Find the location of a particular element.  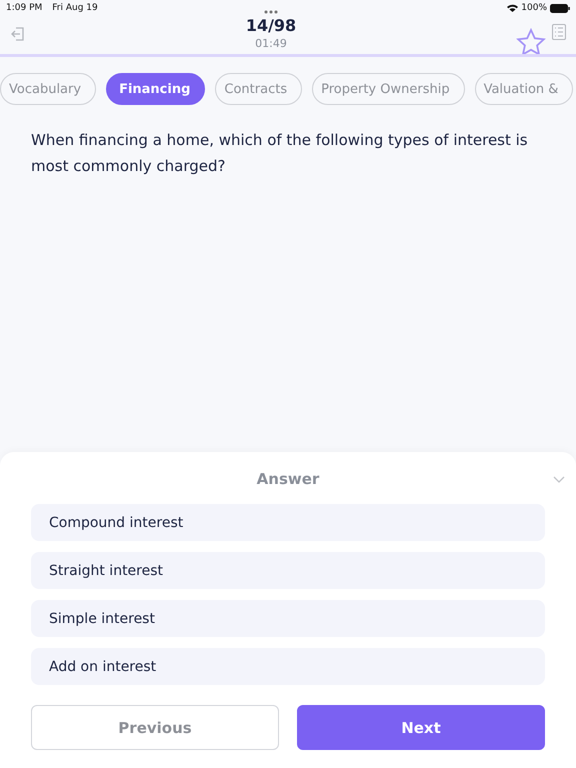

battery-icon is located at coordinates (560, 8).